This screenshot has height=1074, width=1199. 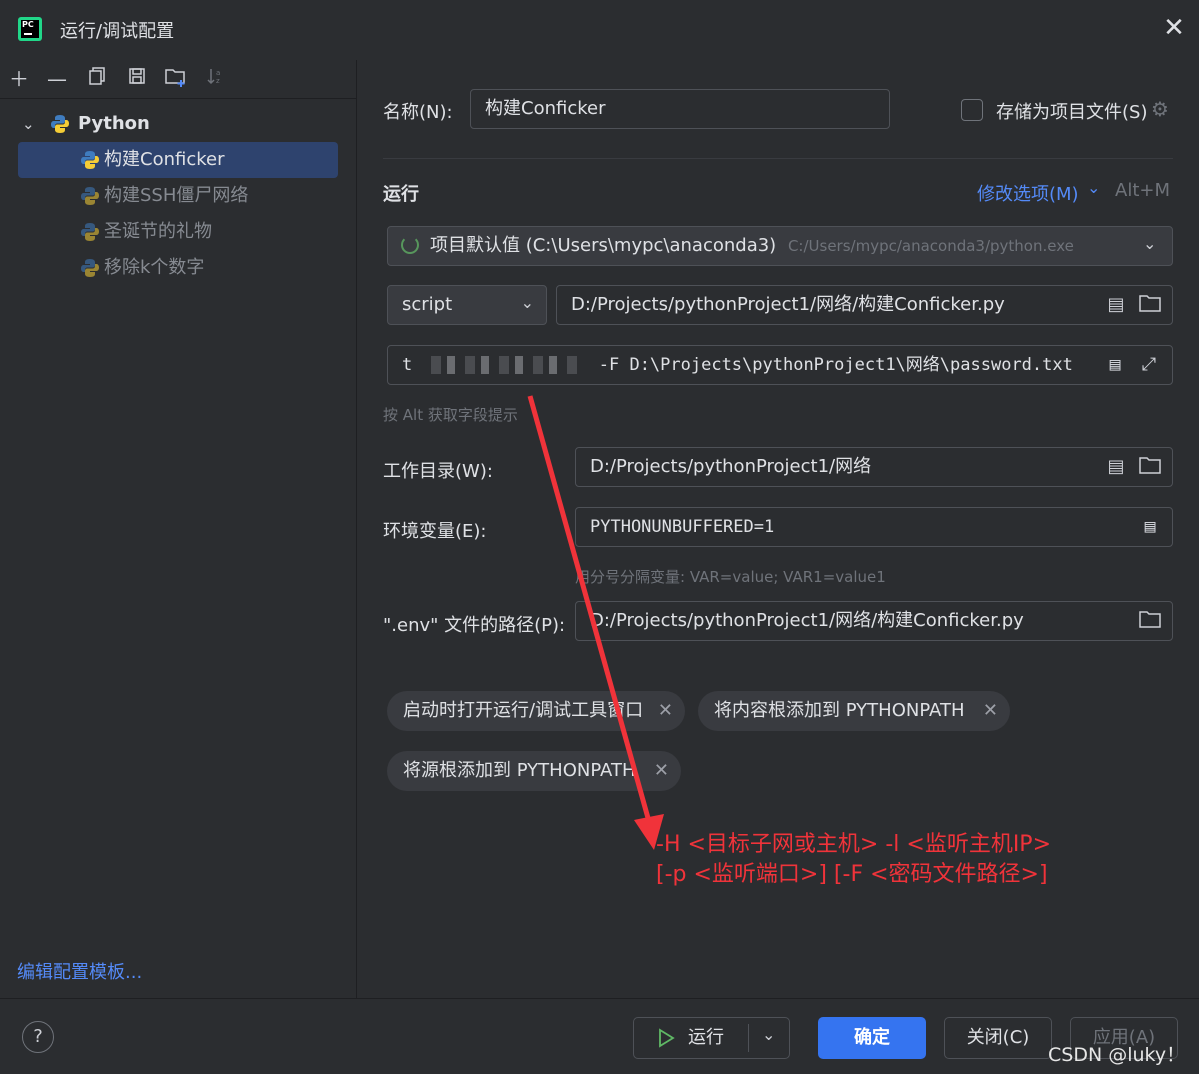 What do you see at coordinates (1117, 1055) in the screenshot?
I see `watermark: CSDN @luky！` at bounding box center [1117, 1055].